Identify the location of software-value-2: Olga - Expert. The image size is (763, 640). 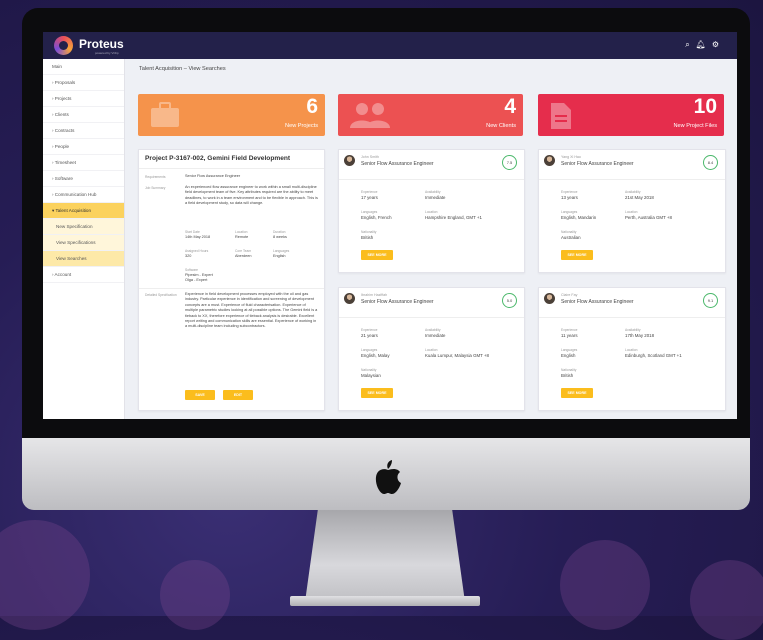
(196, 280).